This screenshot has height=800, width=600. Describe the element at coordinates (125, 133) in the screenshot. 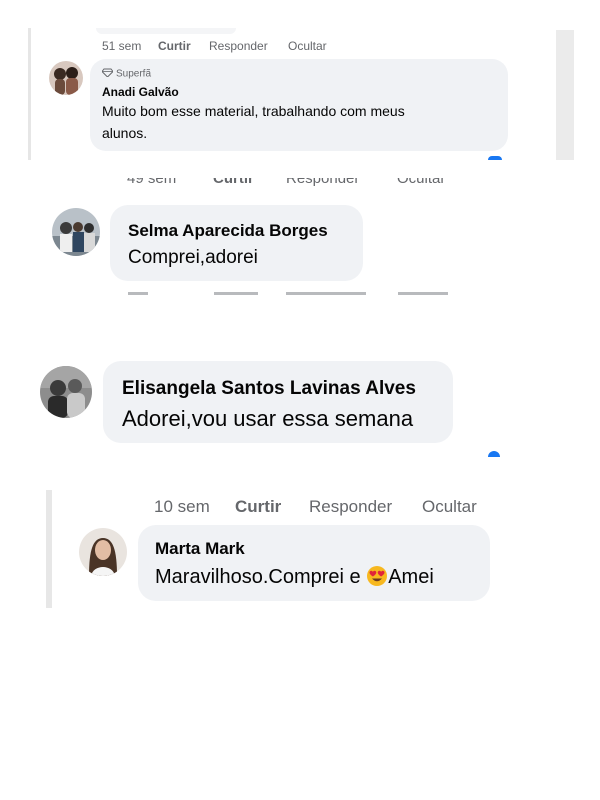

I see `comment-text-line-2: alunos.` at that location.